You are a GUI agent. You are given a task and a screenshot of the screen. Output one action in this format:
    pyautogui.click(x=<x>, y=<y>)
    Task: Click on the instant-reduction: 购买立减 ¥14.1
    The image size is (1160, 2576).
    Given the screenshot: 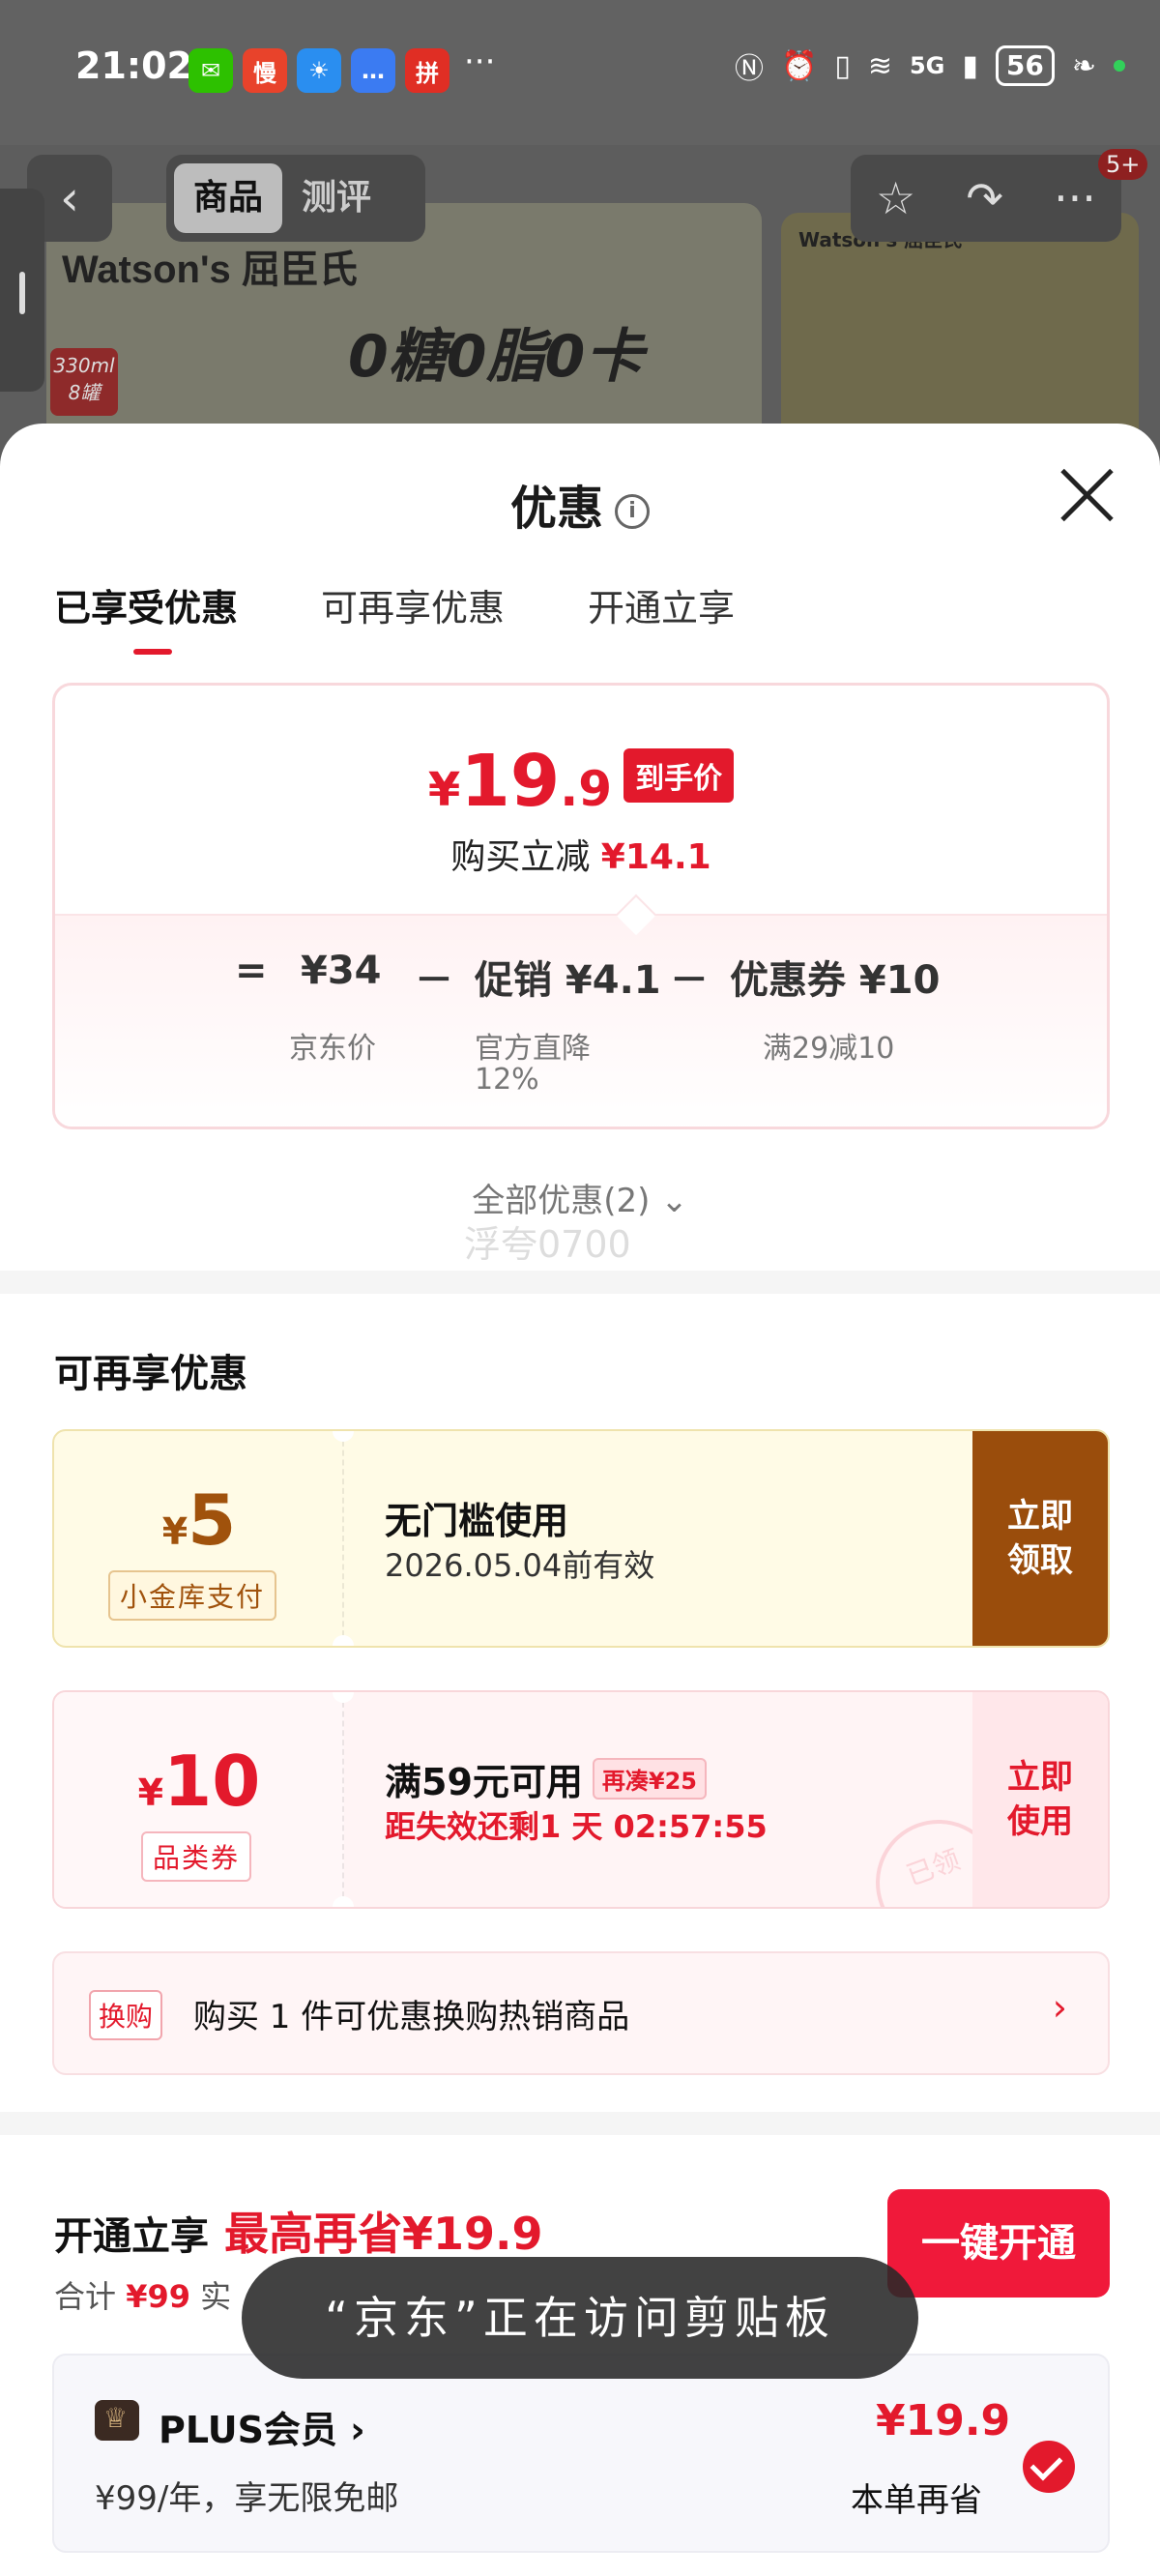 What is the action you would take?
    pyautogui.click(x=581, y=854)
    